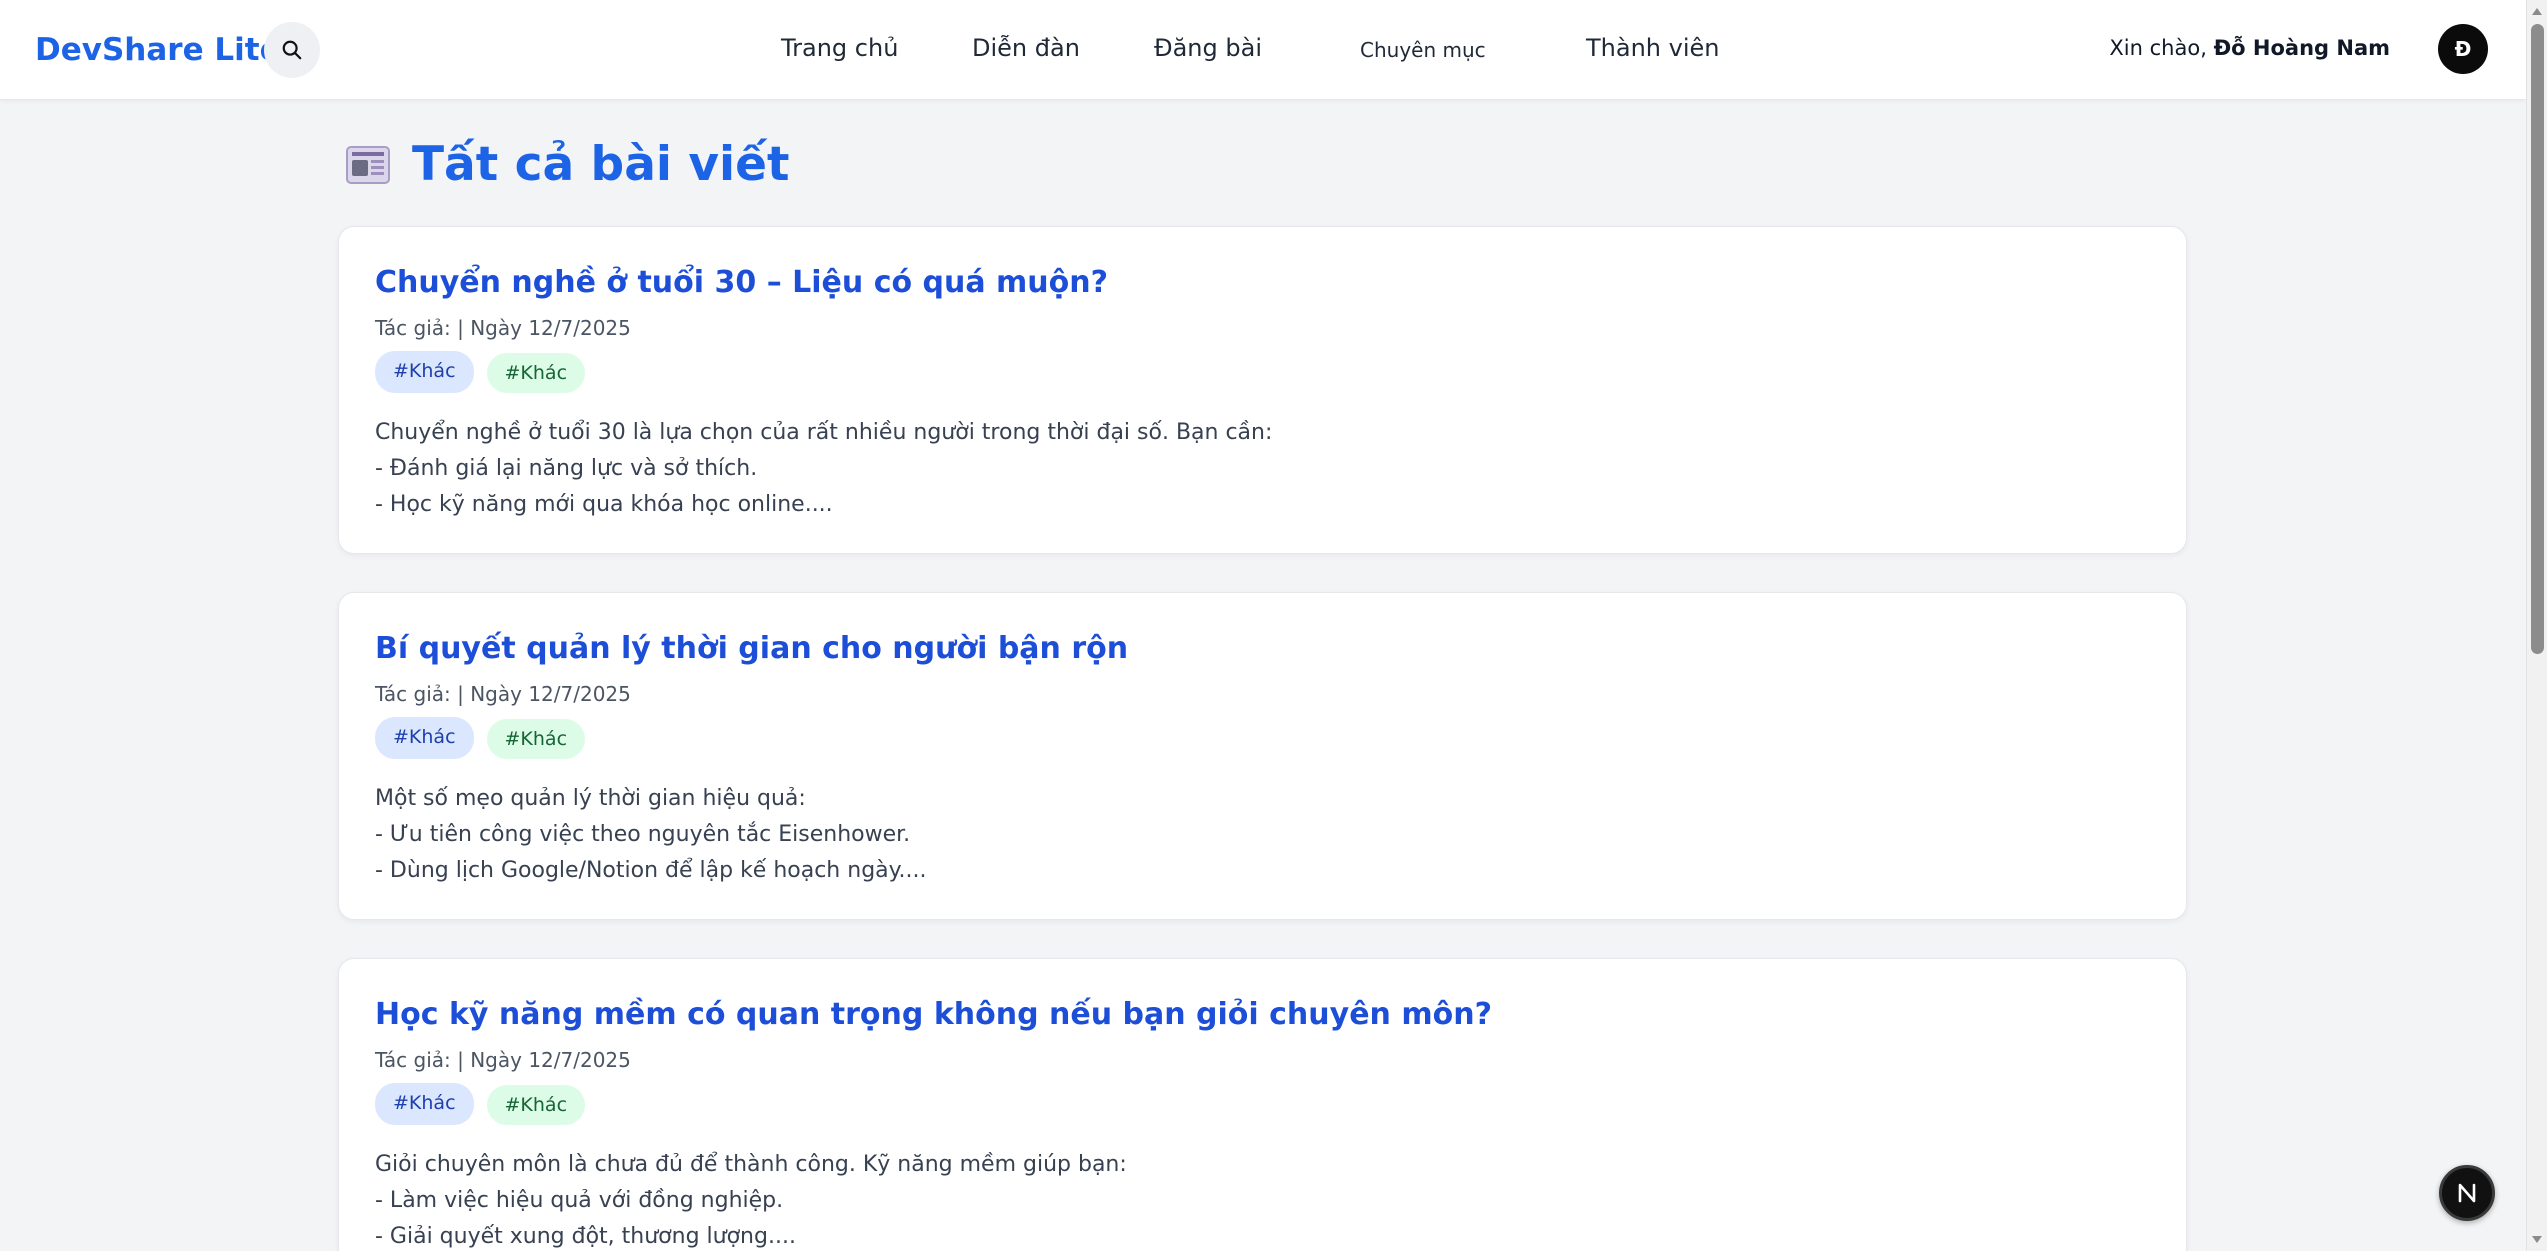 The height and width of the screenshot is (1251, 2547). What do you see at coordinates (368, 164) in the screenshot?
I see `newspaper-icon` at bounding box center [368, 164].